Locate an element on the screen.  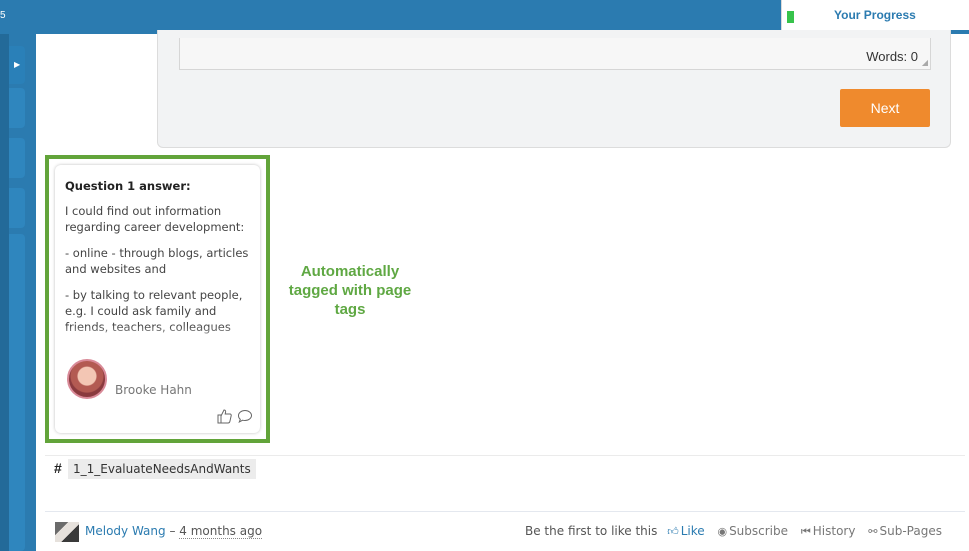
tagging-annotation: Automatically tagged with page tags is located at coordinates (350, 290).